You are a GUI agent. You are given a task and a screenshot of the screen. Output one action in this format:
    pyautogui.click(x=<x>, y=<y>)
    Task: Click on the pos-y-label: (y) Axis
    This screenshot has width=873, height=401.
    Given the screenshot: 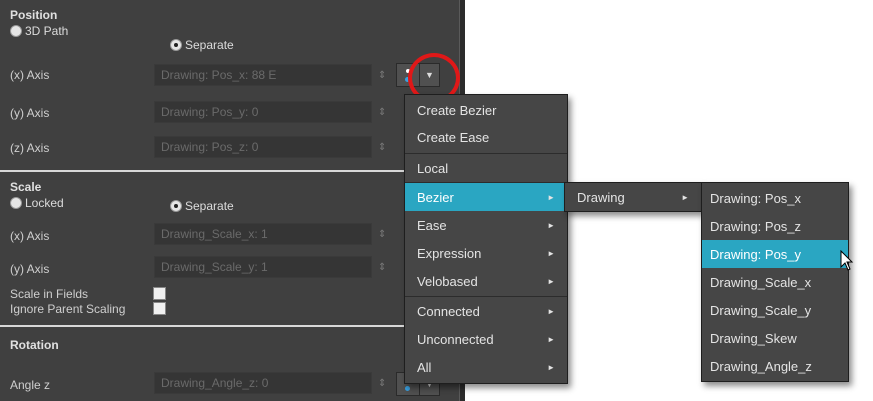 What is the action you would take?
    pyautogui.click(x=30, y=113)
    